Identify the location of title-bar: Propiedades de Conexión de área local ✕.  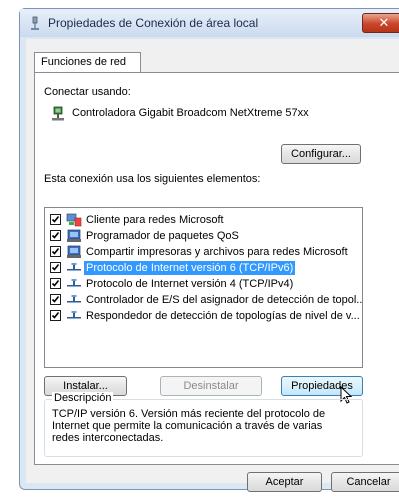
(209, 23).